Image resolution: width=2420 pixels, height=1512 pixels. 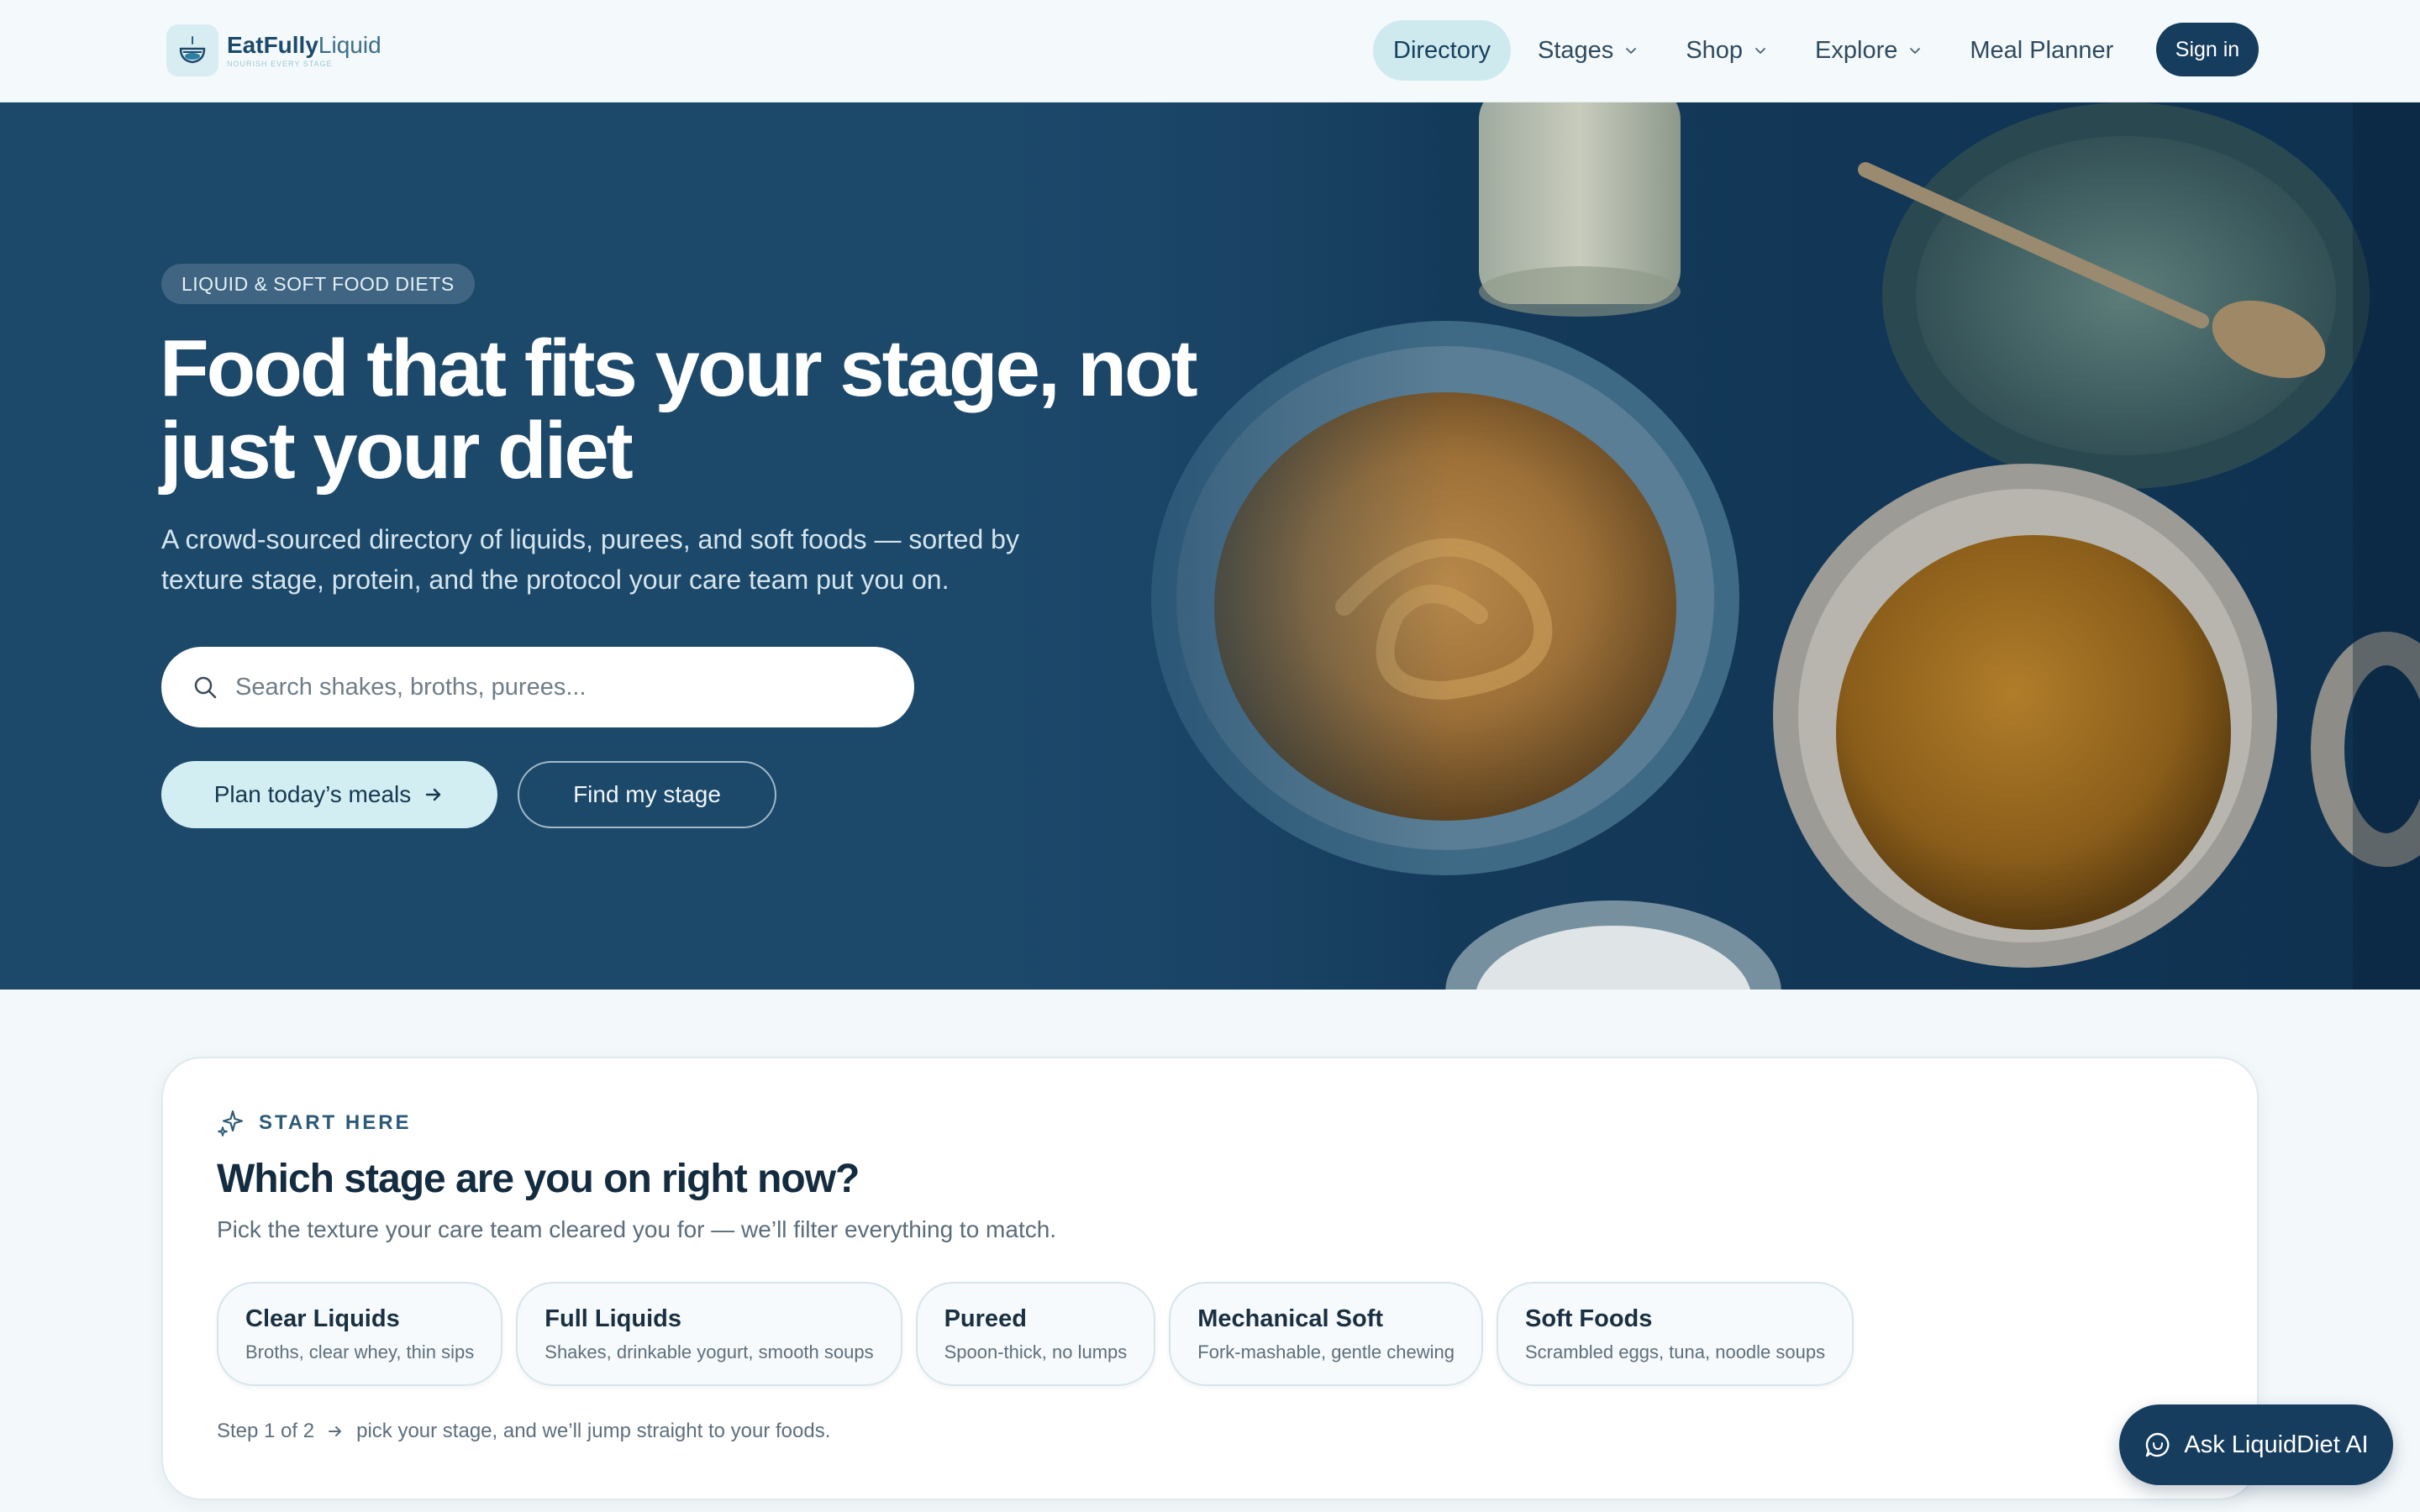 What do you see at coordinates (986, 1318) in the screenshot?
I see `stage-name: Pureed` at bounding box center [986, 1318].